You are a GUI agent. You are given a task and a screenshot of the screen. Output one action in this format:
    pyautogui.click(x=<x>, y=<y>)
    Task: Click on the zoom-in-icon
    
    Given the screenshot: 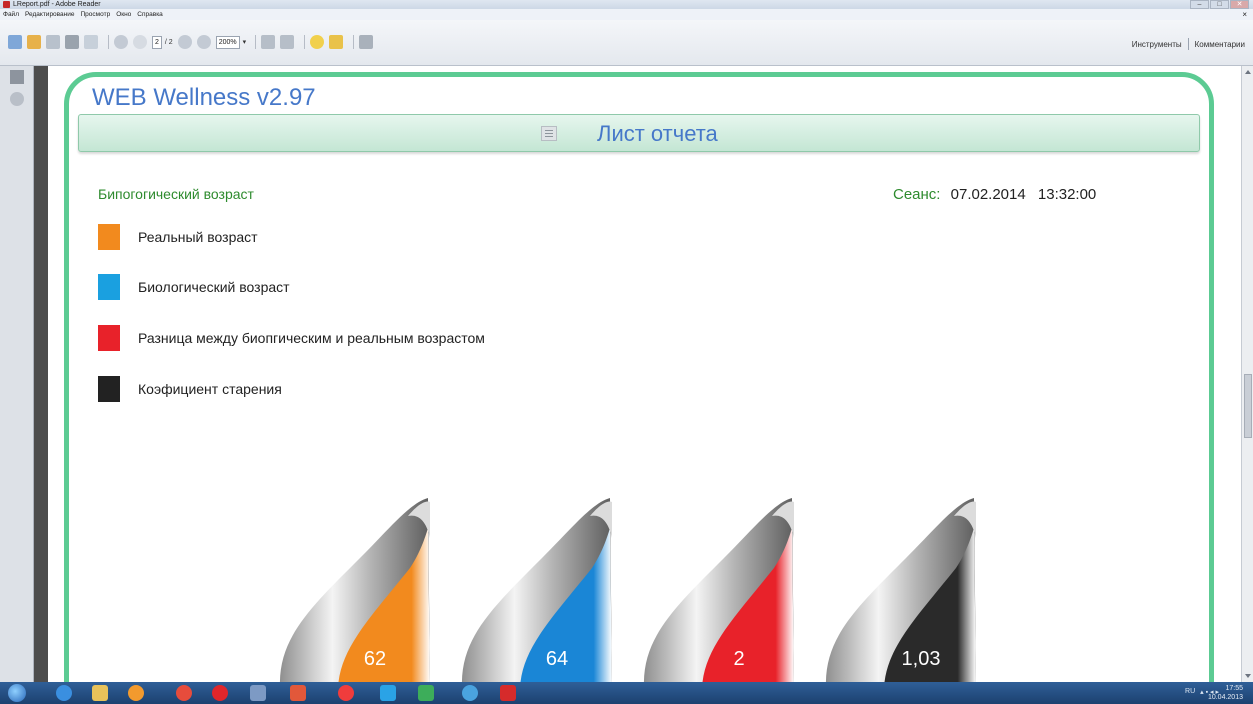 What is the action you would take?
    pyautogui.click(x=203, y=42)
    